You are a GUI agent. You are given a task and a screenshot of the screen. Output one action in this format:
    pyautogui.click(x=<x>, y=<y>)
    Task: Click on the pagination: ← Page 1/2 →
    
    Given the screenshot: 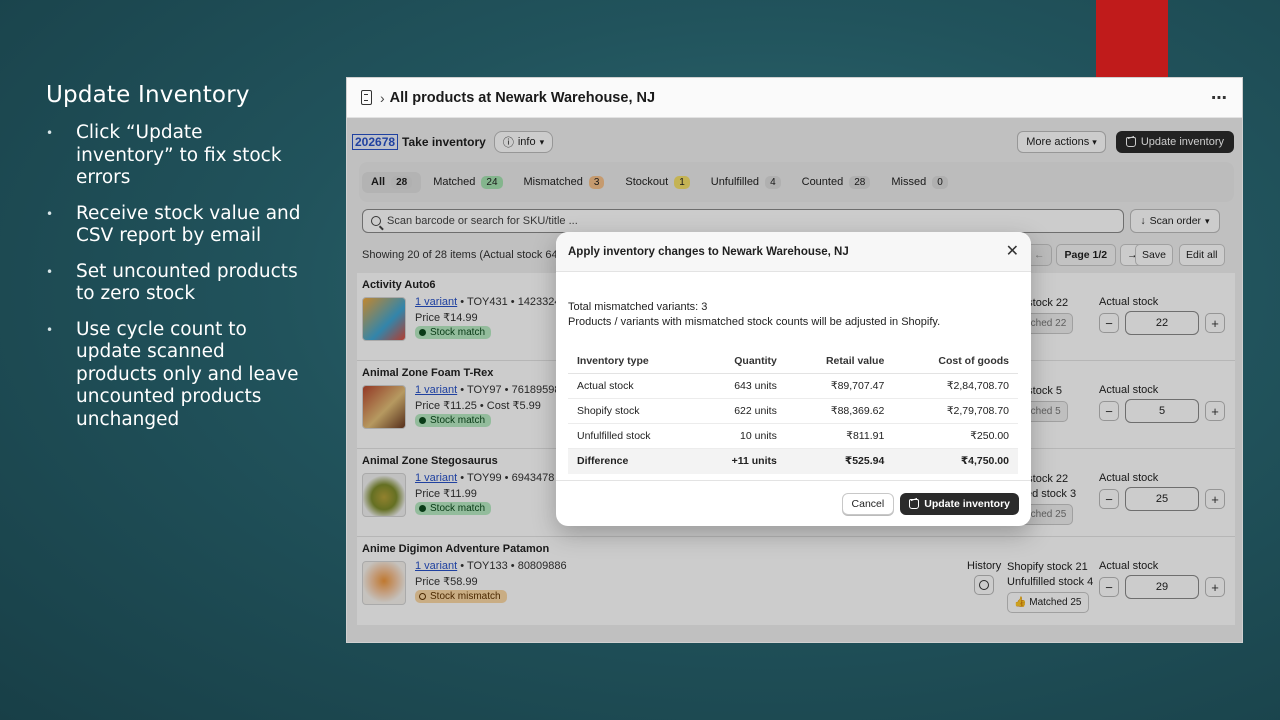 What is the action you would take?
    pyautogui.click(x=1086, y=255)
    